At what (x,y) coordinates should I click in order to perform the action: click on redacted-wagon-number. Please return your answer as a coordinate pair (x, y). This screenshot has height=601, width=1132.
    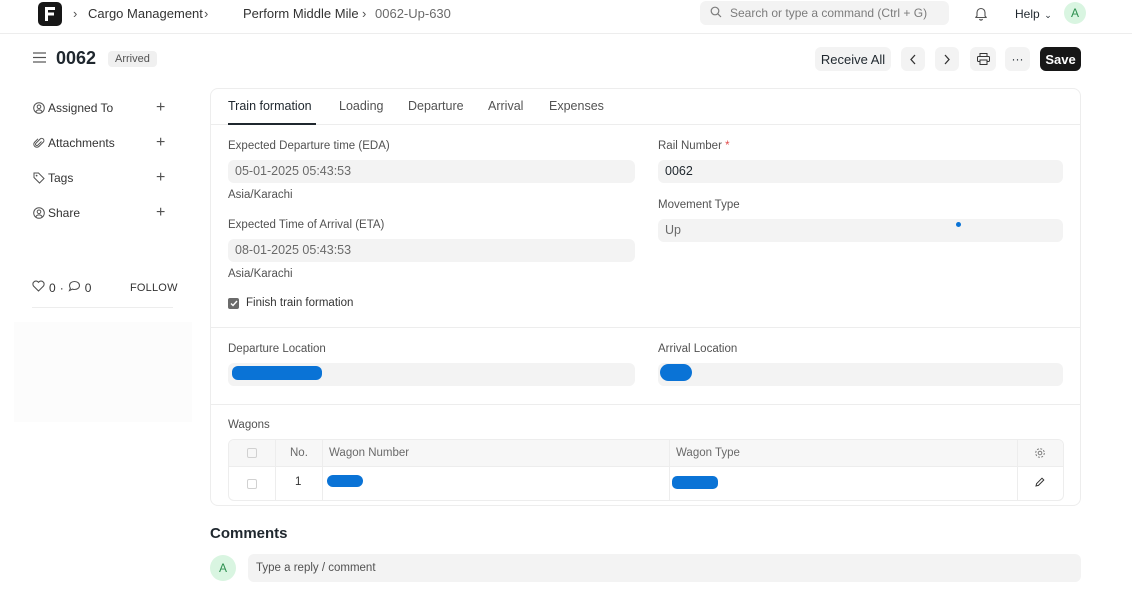
    Looking at the image, I should click on (345, 481).